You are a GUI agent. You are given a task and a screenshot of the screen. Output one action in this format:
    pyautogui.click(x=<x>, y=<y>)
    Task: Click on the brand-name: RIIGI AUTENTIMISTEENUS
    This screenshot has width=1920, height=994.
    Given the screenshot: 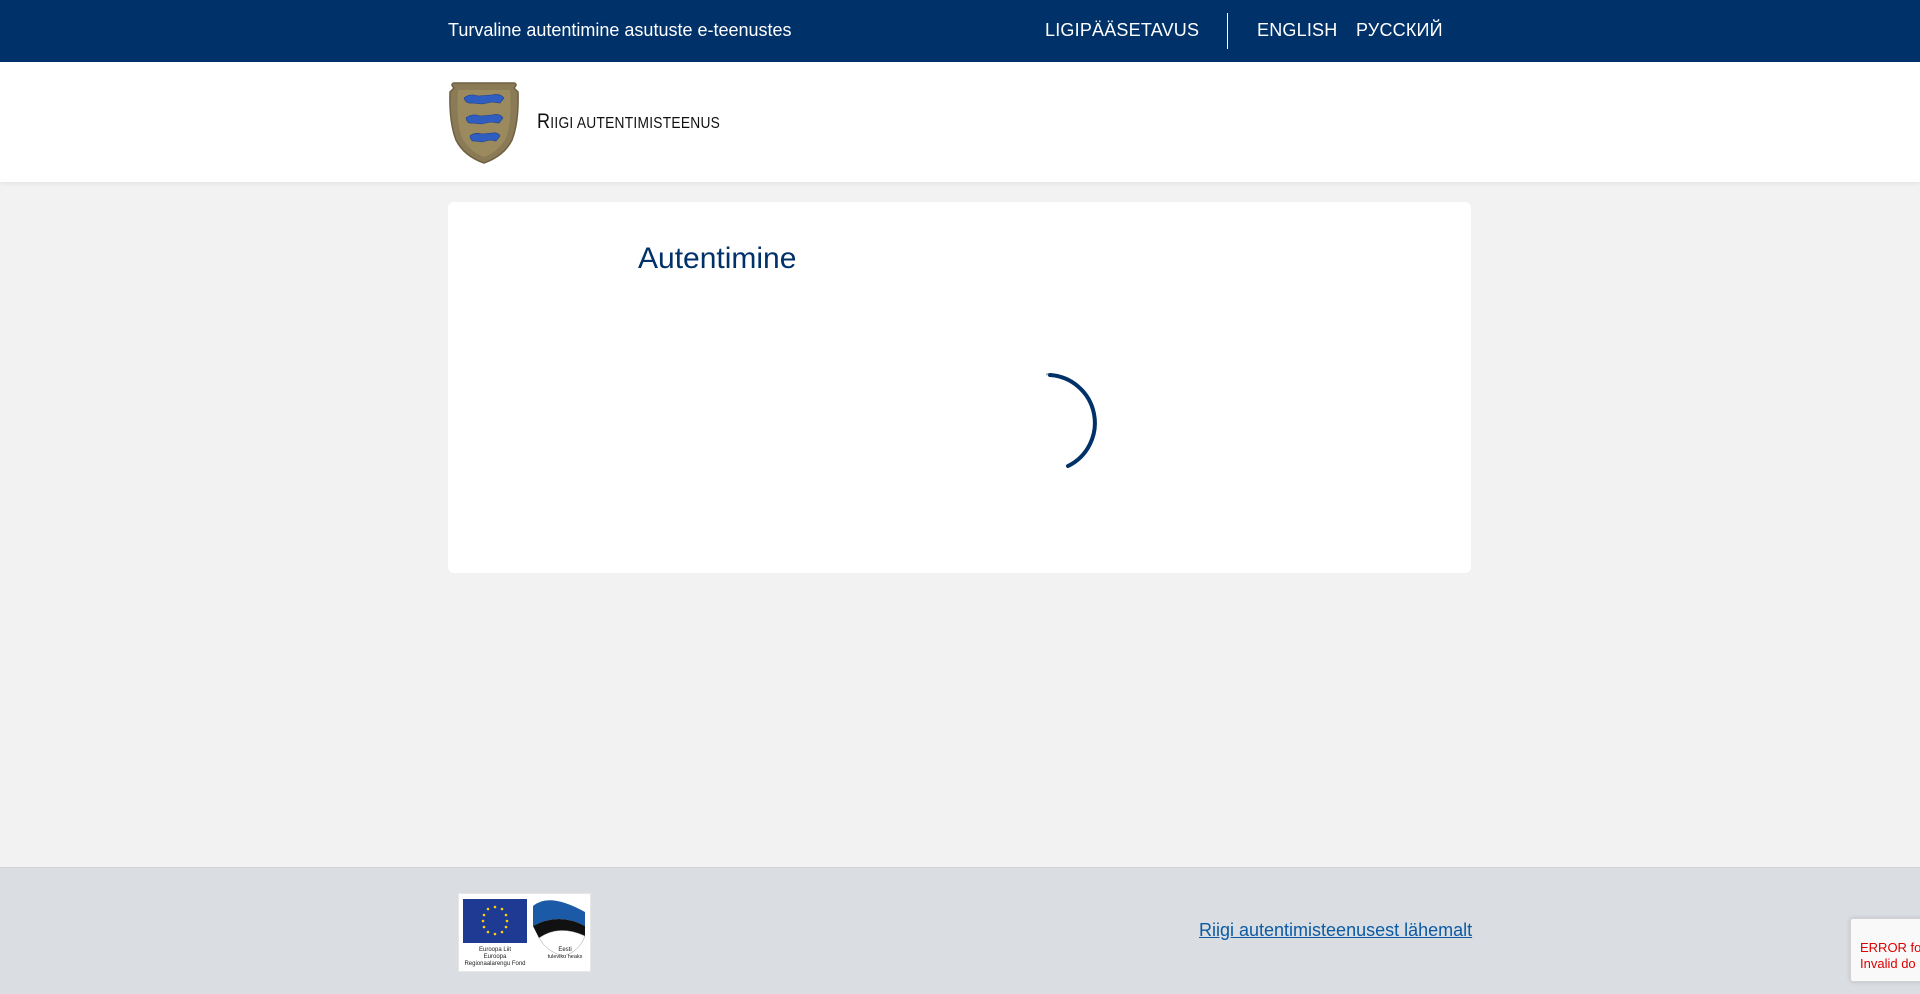 What is the action you would take?
    pyautogui.click(x=628, y=122)
    